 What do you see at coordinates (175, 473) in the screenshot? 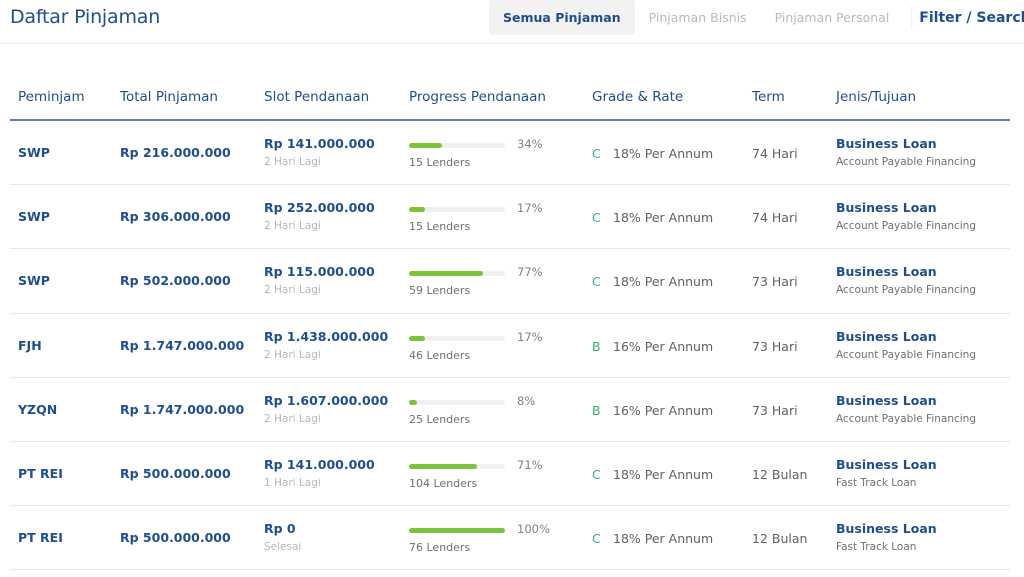
I see `total-loan: Rp 500.000.000` at bounding box center [175, 473].